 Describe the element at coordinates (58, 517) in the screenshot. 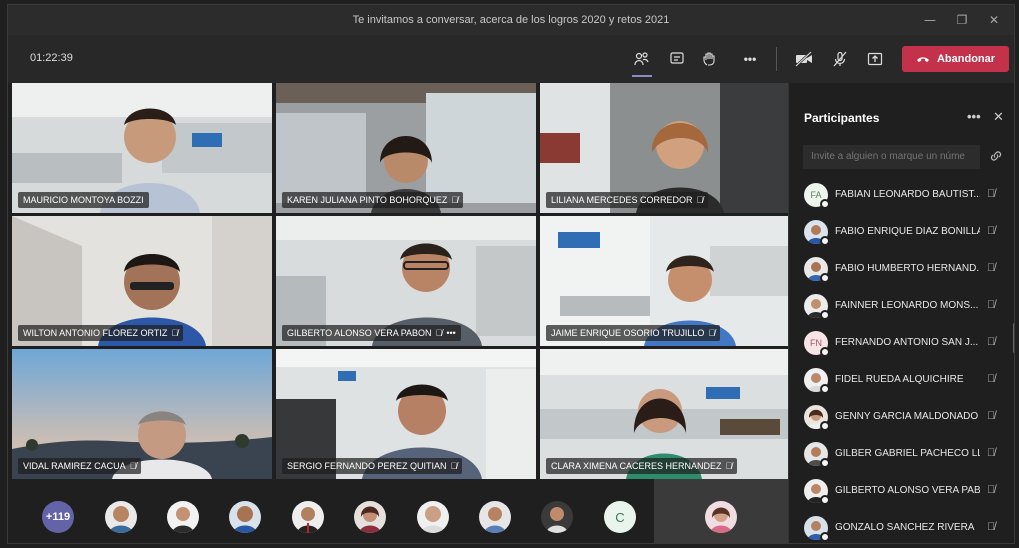

I see `more-participants-badge: +119` at that location.